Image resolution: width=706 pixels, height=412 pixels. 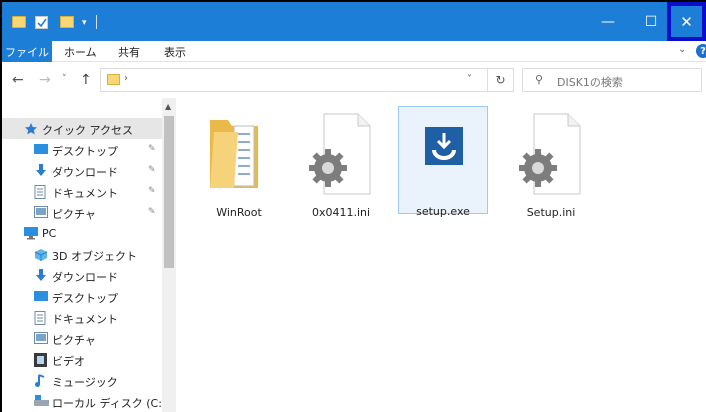 I want to click on breadcrumb-chevron-icon: ›, so click(x=126, y=78).